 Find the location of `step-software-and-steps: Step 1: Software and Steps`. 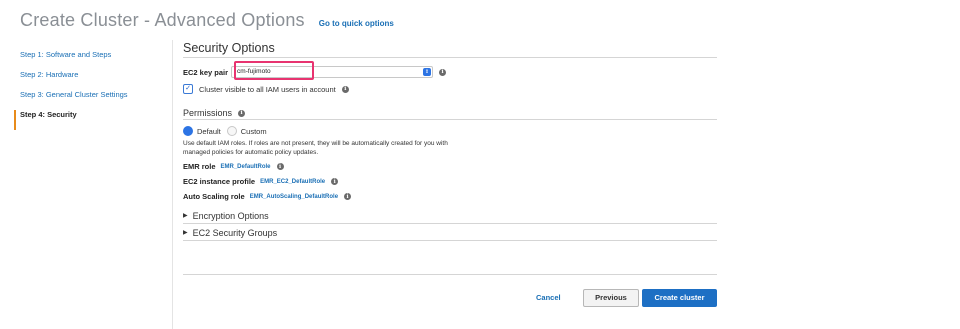

step-software-and-steps: Step 1: Software and Steps is located at coordinates (95, 60).